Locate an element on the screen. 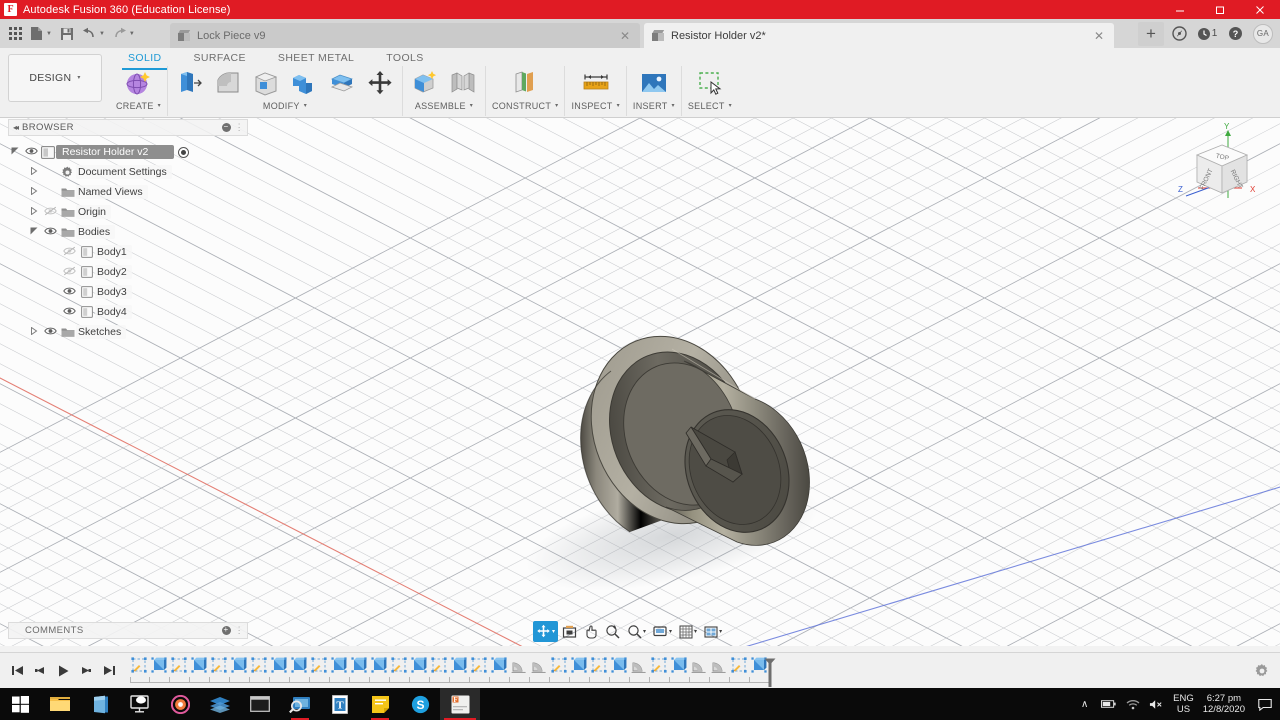 Image resolution: width=1280 pixels, height=720 pixels. tray-chevron-icon: ∧ is located at coordinates (1084, 704).